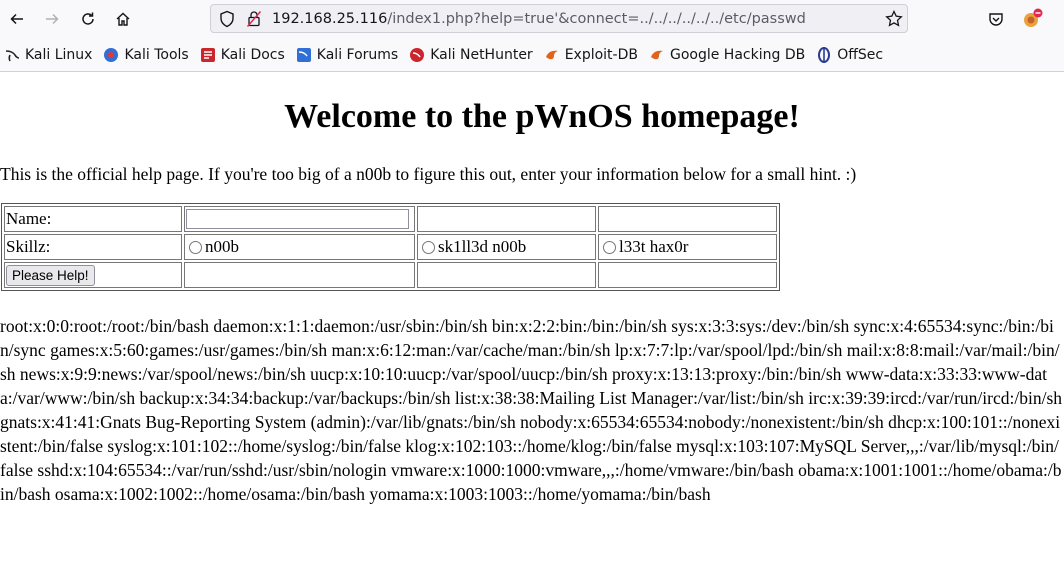 This screenshot has height=564, width=1064. I want to click on bookmark-label: Kali Tools, so click(156, 55).